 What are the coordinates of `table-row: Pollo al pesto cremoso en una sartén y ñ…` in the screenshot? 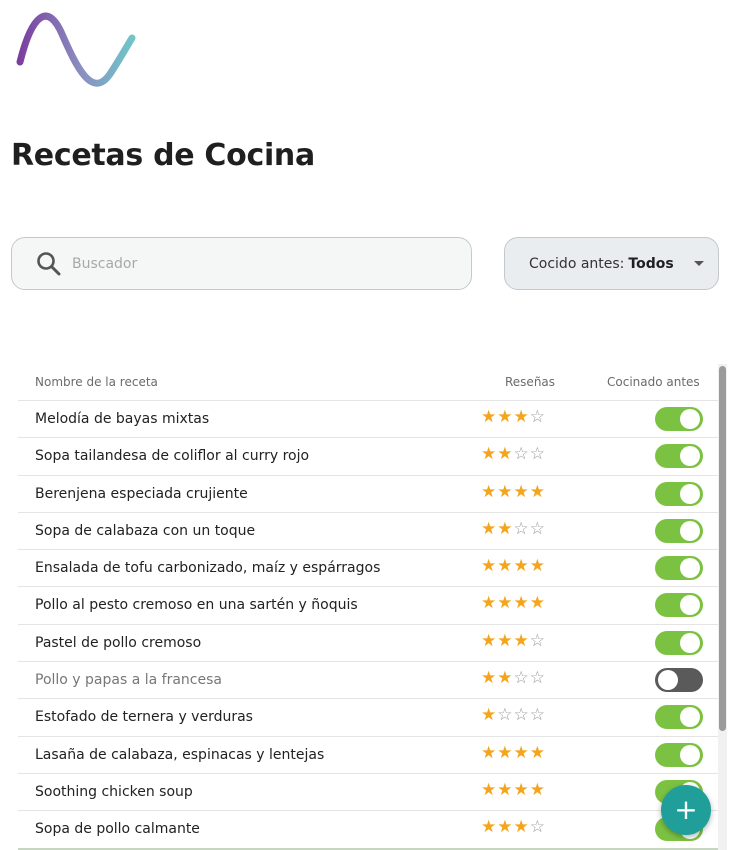 It's located at (368, 606).